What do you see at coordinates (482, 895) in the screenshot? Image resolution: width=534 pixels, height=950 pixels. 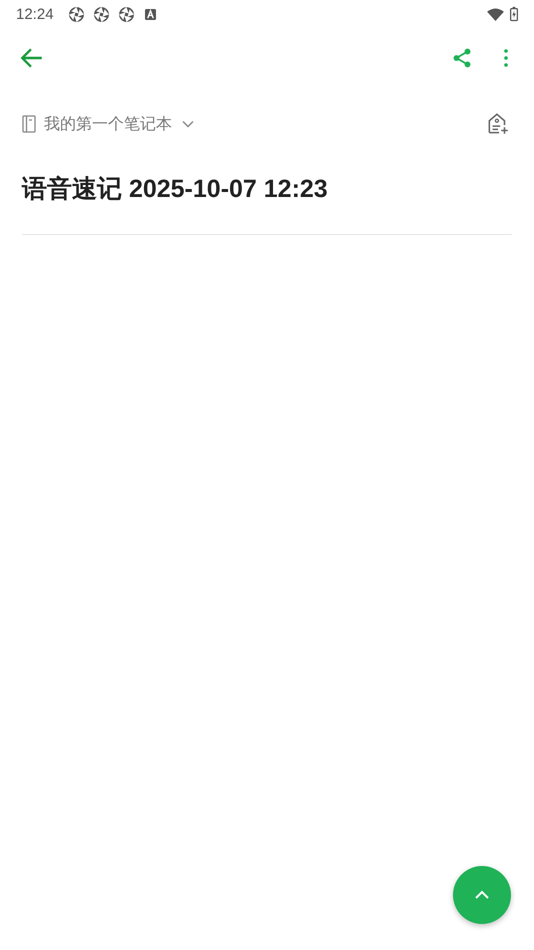 I see `edit-button` at bounding box center [482, 895].